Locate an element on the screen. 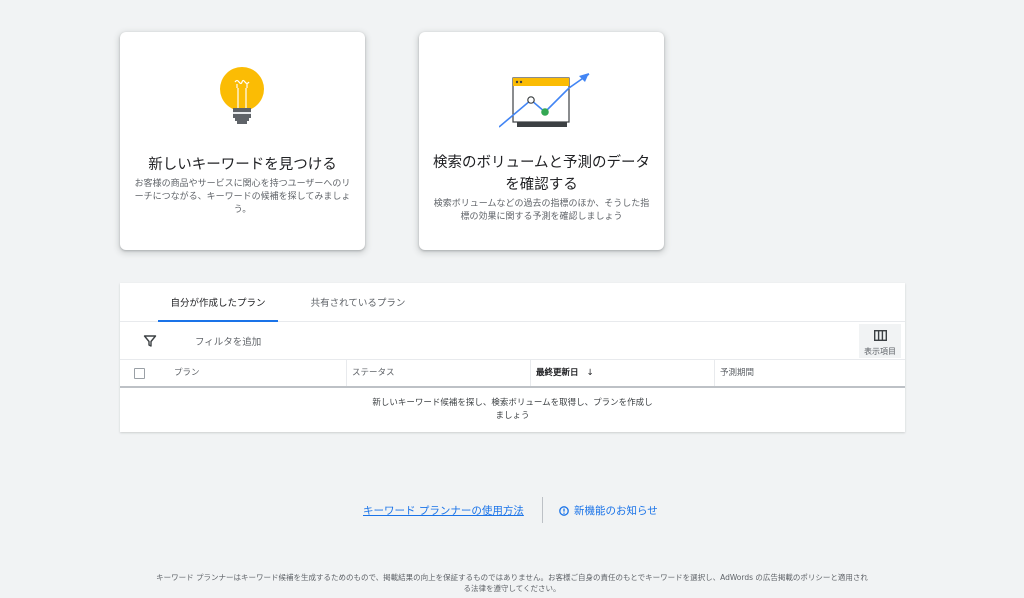  header-forecast-period: 予測期間 is located at coordinates (809, 373).